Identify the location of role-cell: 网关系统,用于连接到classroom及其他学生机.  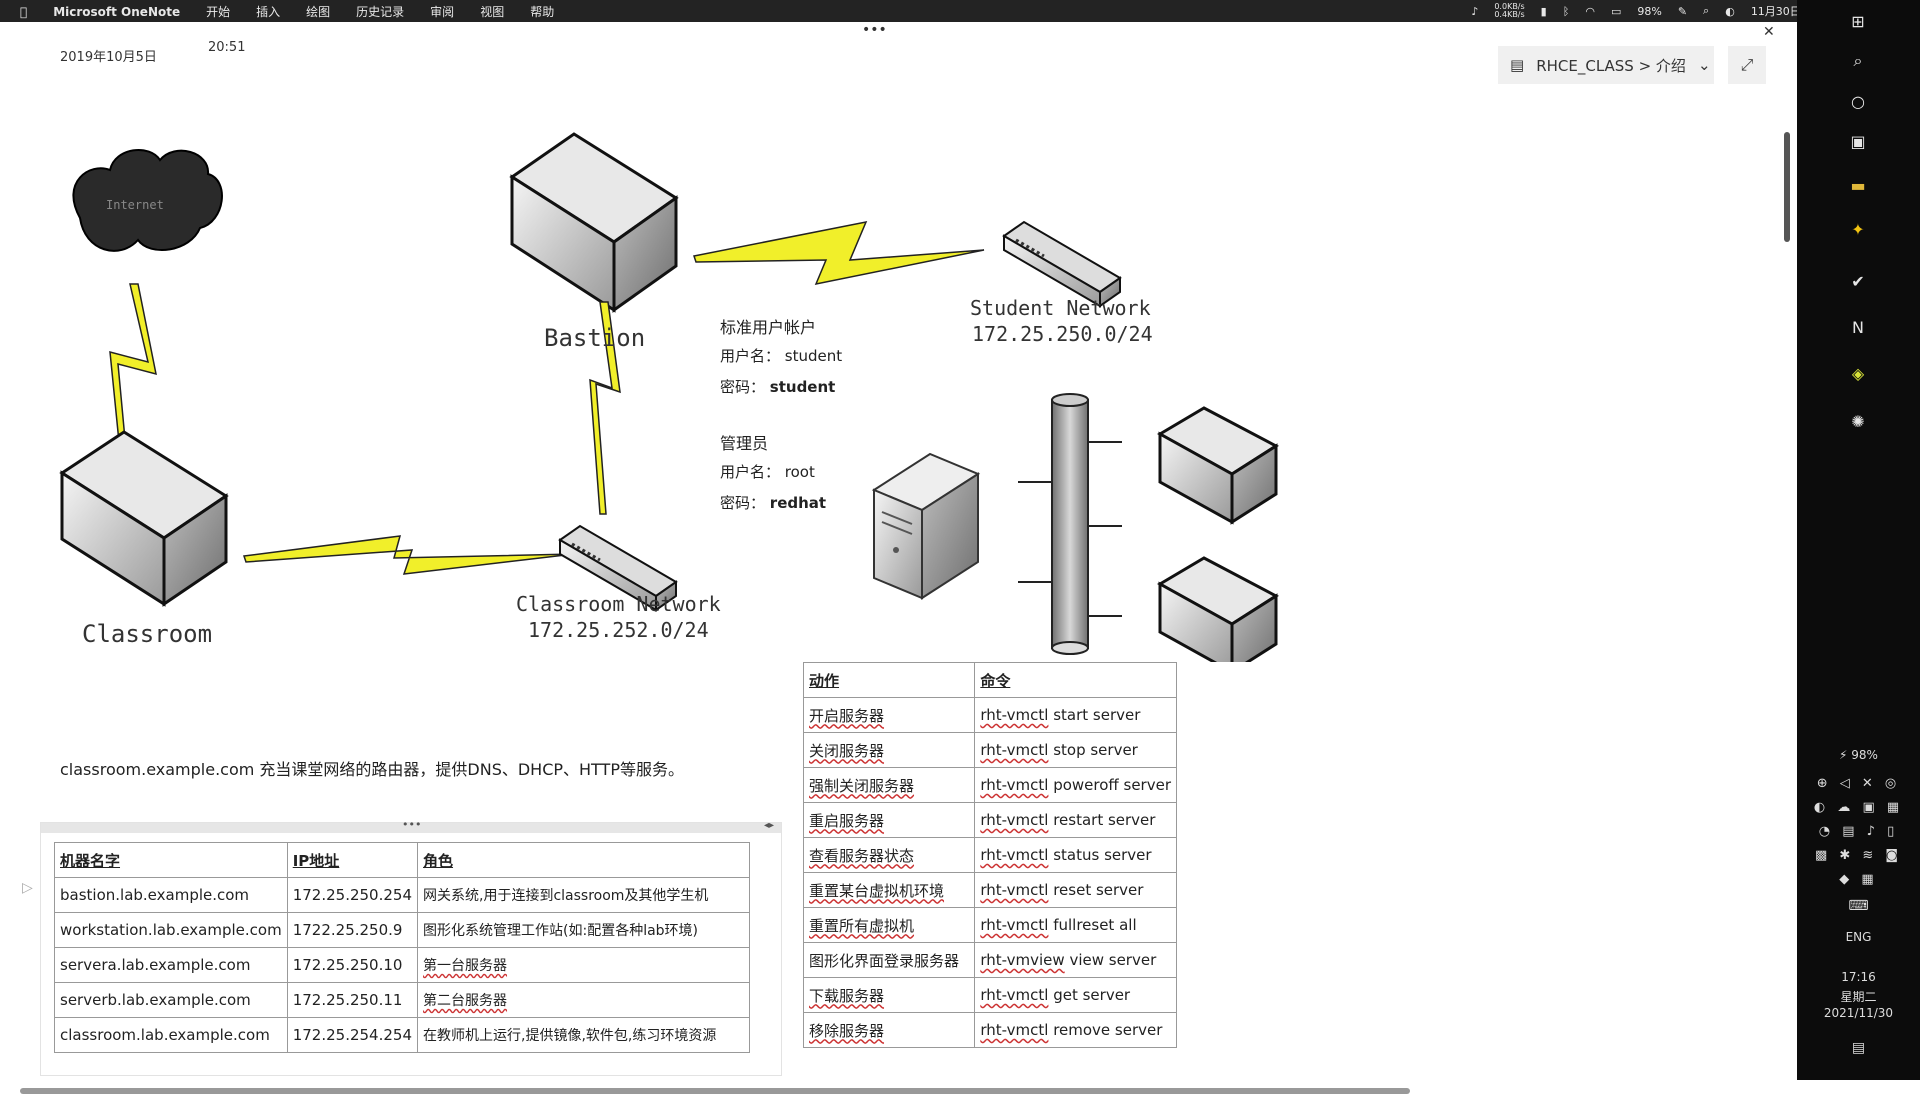
(583, 895).